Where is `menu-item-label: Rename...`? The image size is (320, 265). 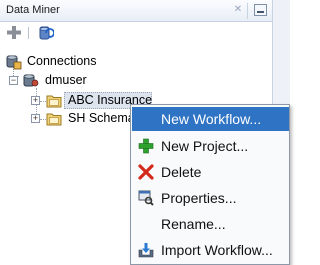
menu-item-label: Rename... is located at coordinates (193, 224).